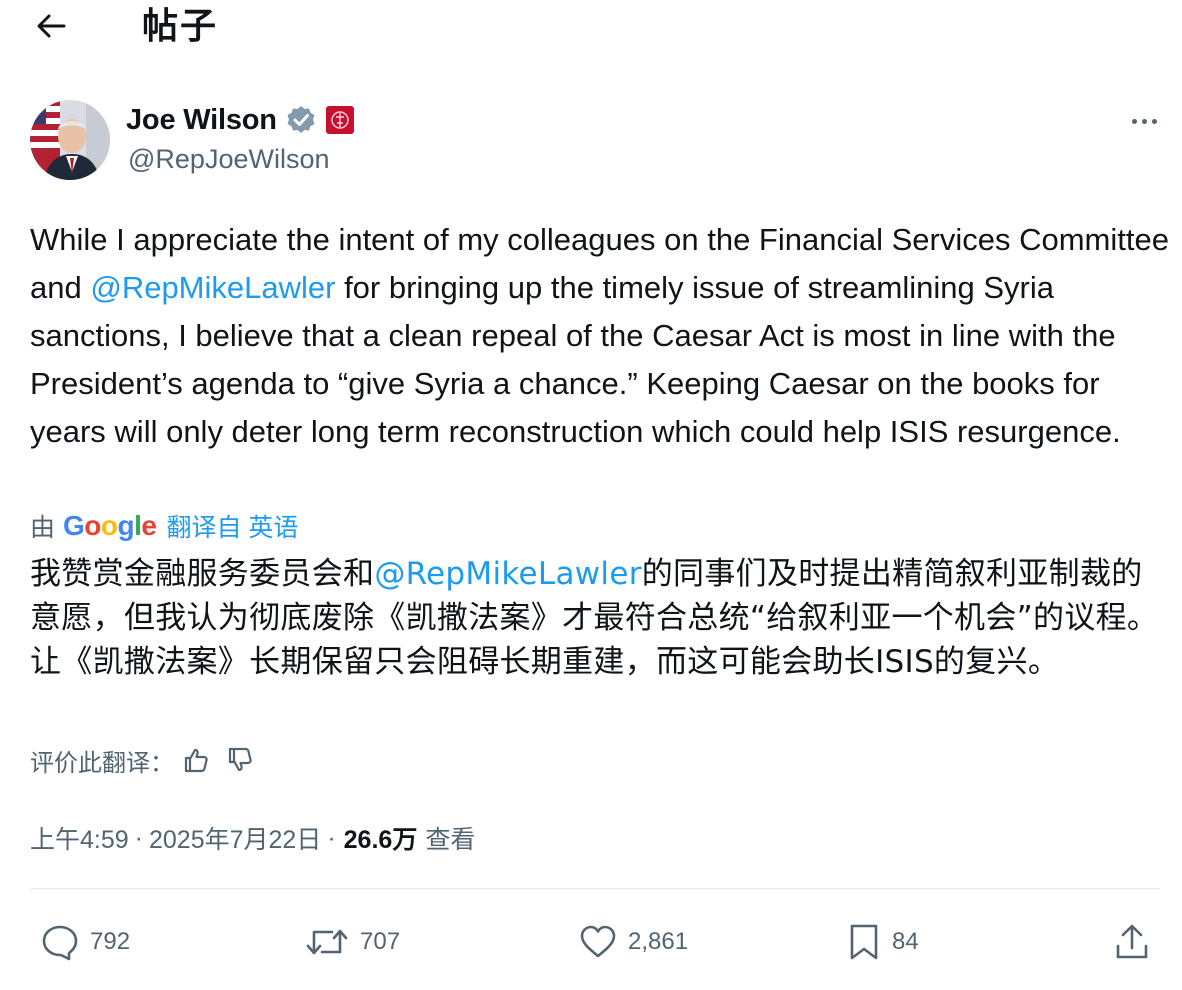 Image resolution: width=1182 pixels, height=990 pixels. Describe the element at coordinates (202, 574) in the screenshot. I see `translated-text-part: 我赞赏金融服务委员会和` at that location.